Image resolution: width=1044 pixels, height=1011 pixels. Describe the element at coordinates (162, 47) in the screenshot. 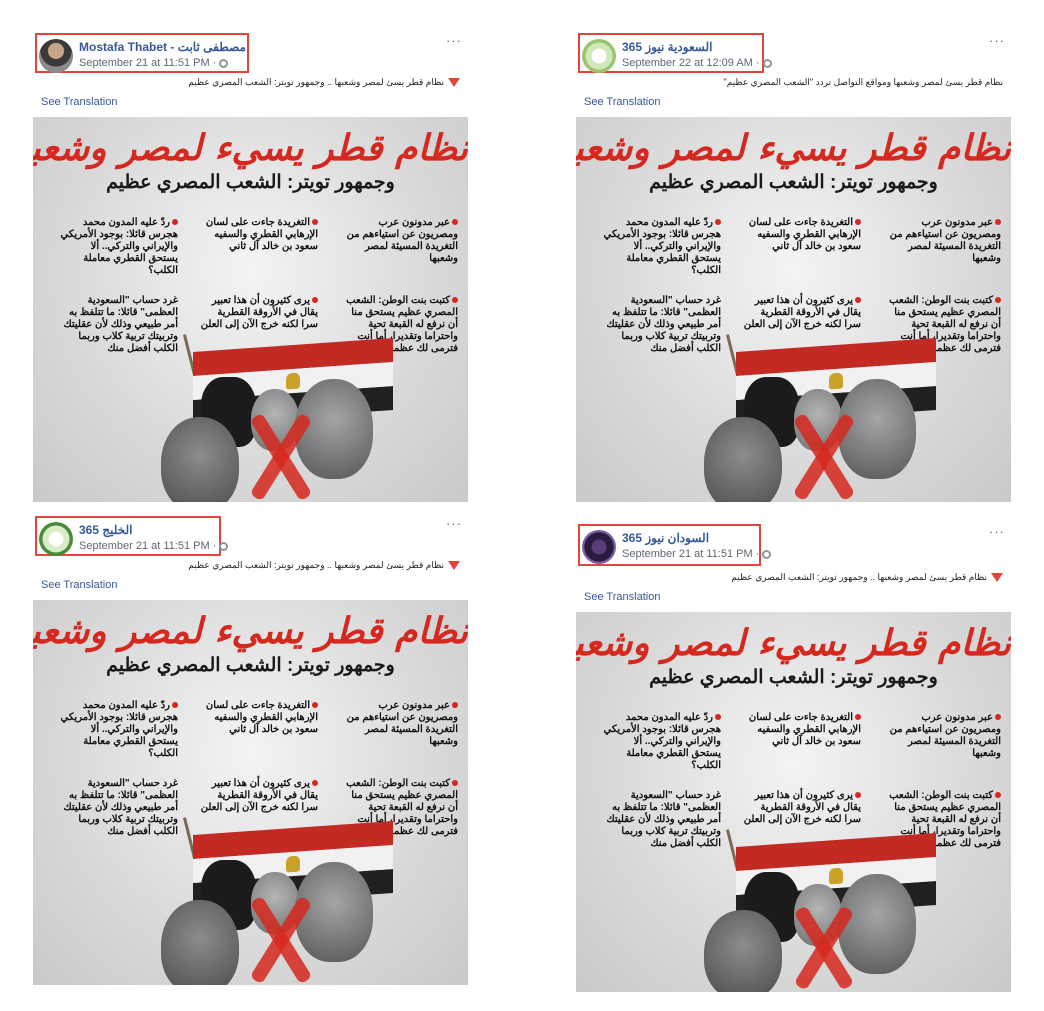

I see `poster-name-link: Mostafa Thabet - مصطفى ثابت` at that location.